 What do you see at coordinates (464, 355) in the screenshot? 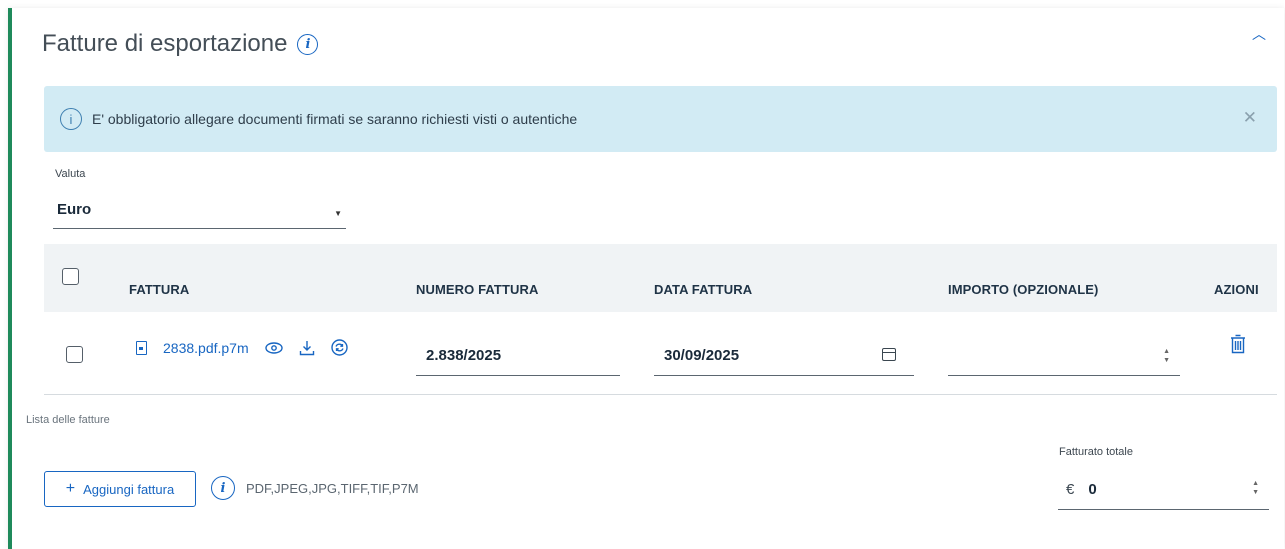
I see `numero-fattura-value: 2.838/2025` at bounding box center [464, 355].